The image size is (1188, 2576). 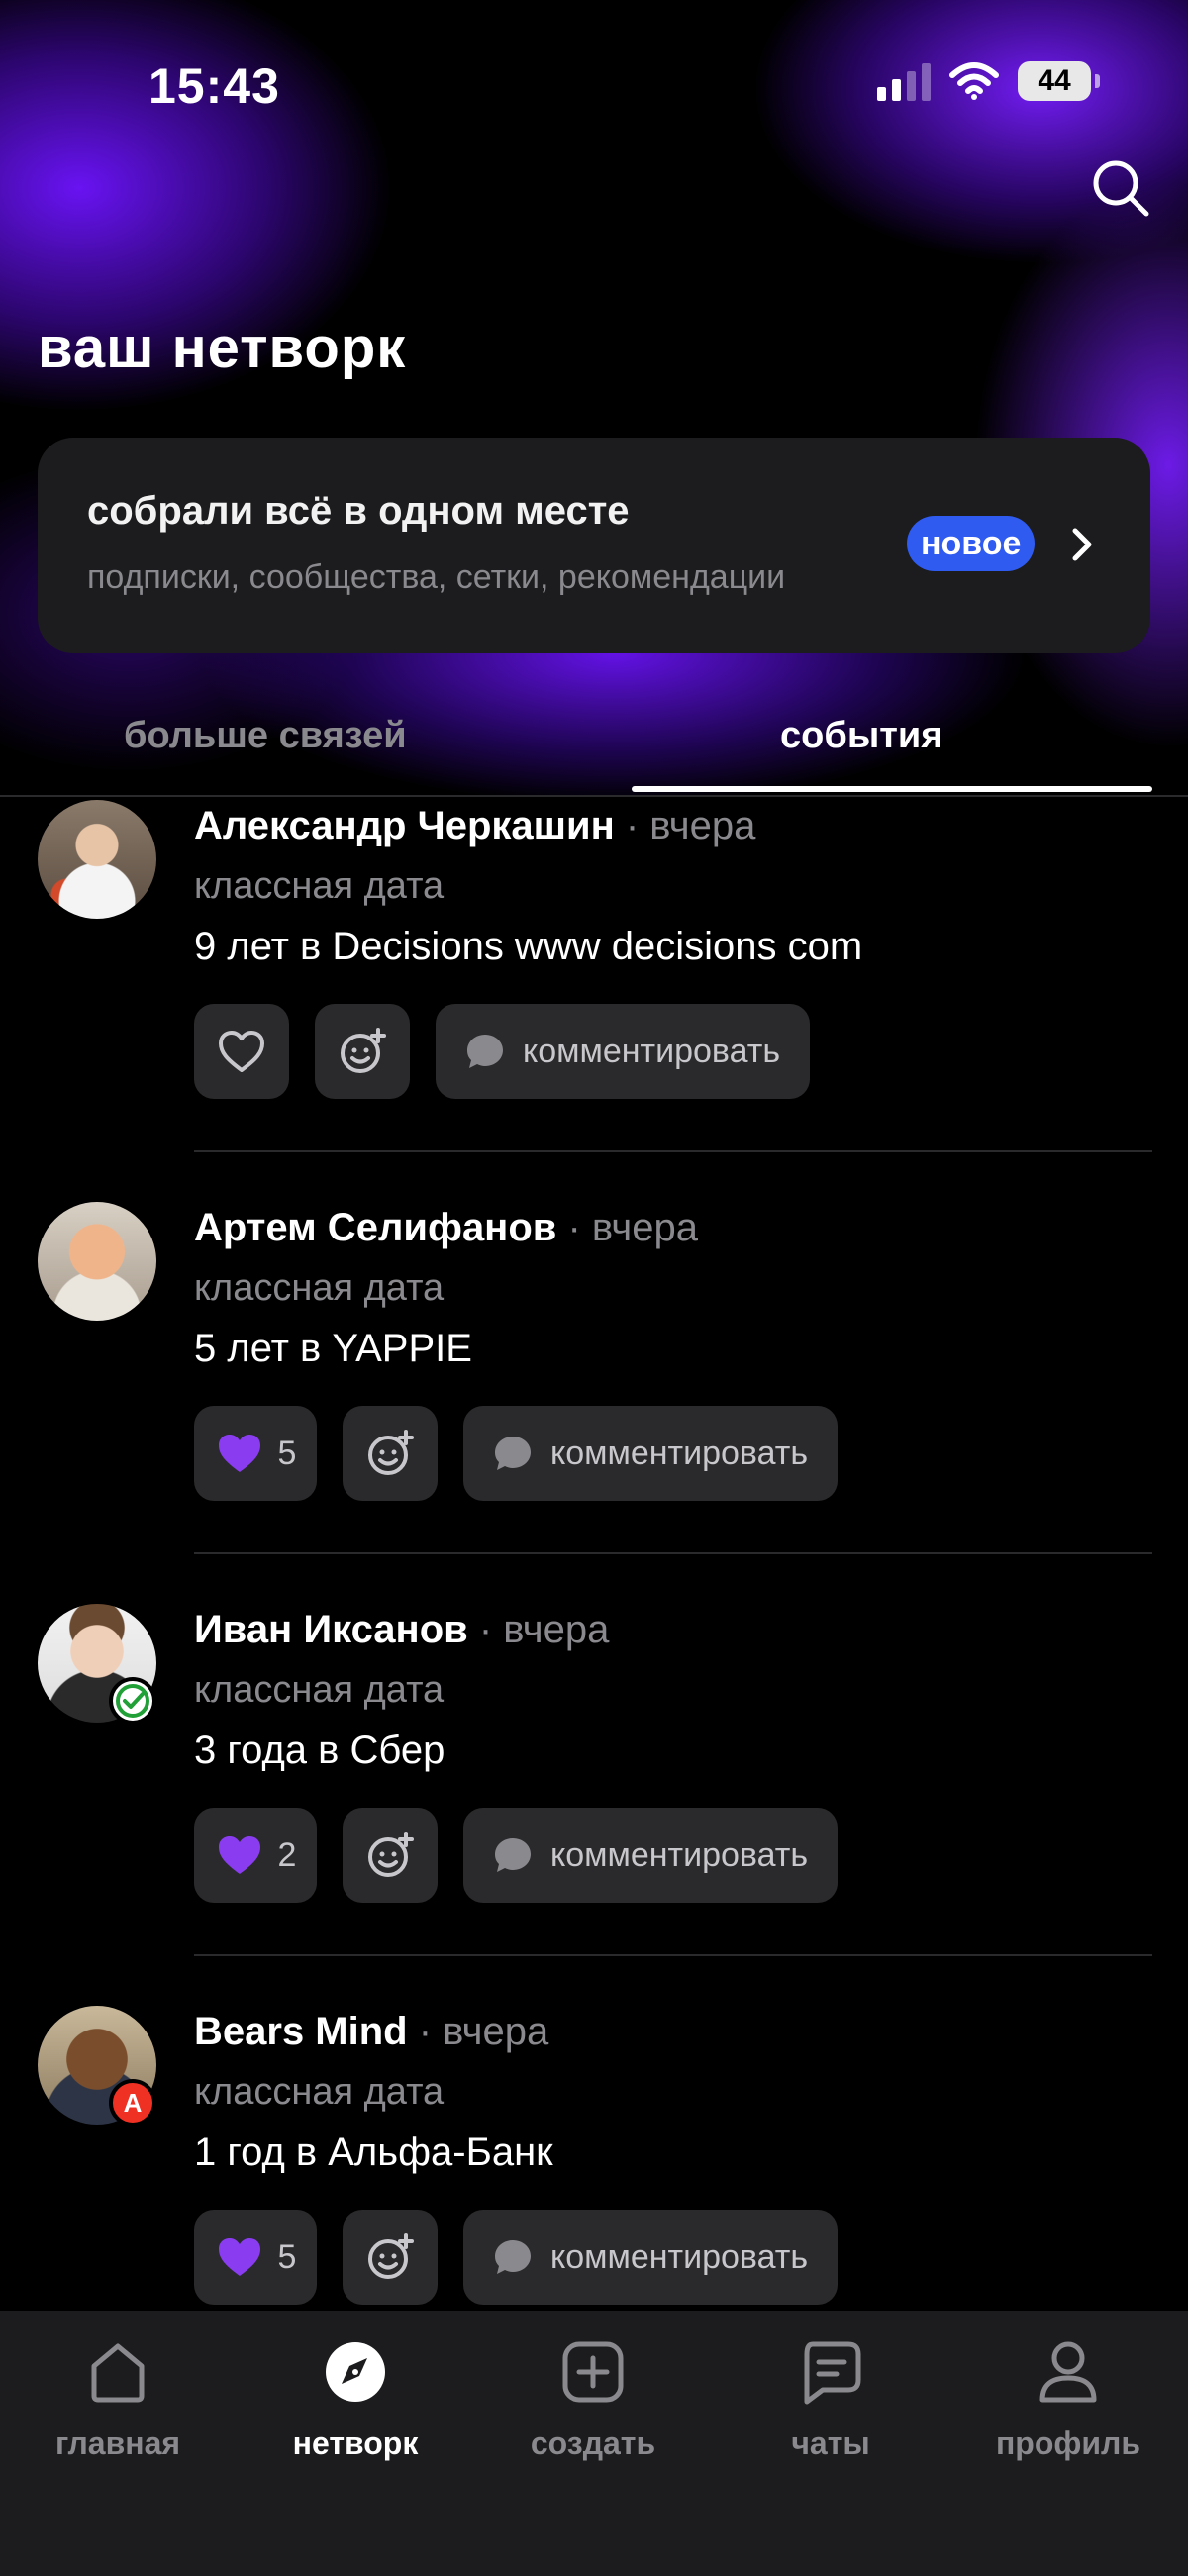 What do you see at coordinates (117, 2444) in the screenshot?
I see `nav-label: главная` at bounding box center [117, 2444].